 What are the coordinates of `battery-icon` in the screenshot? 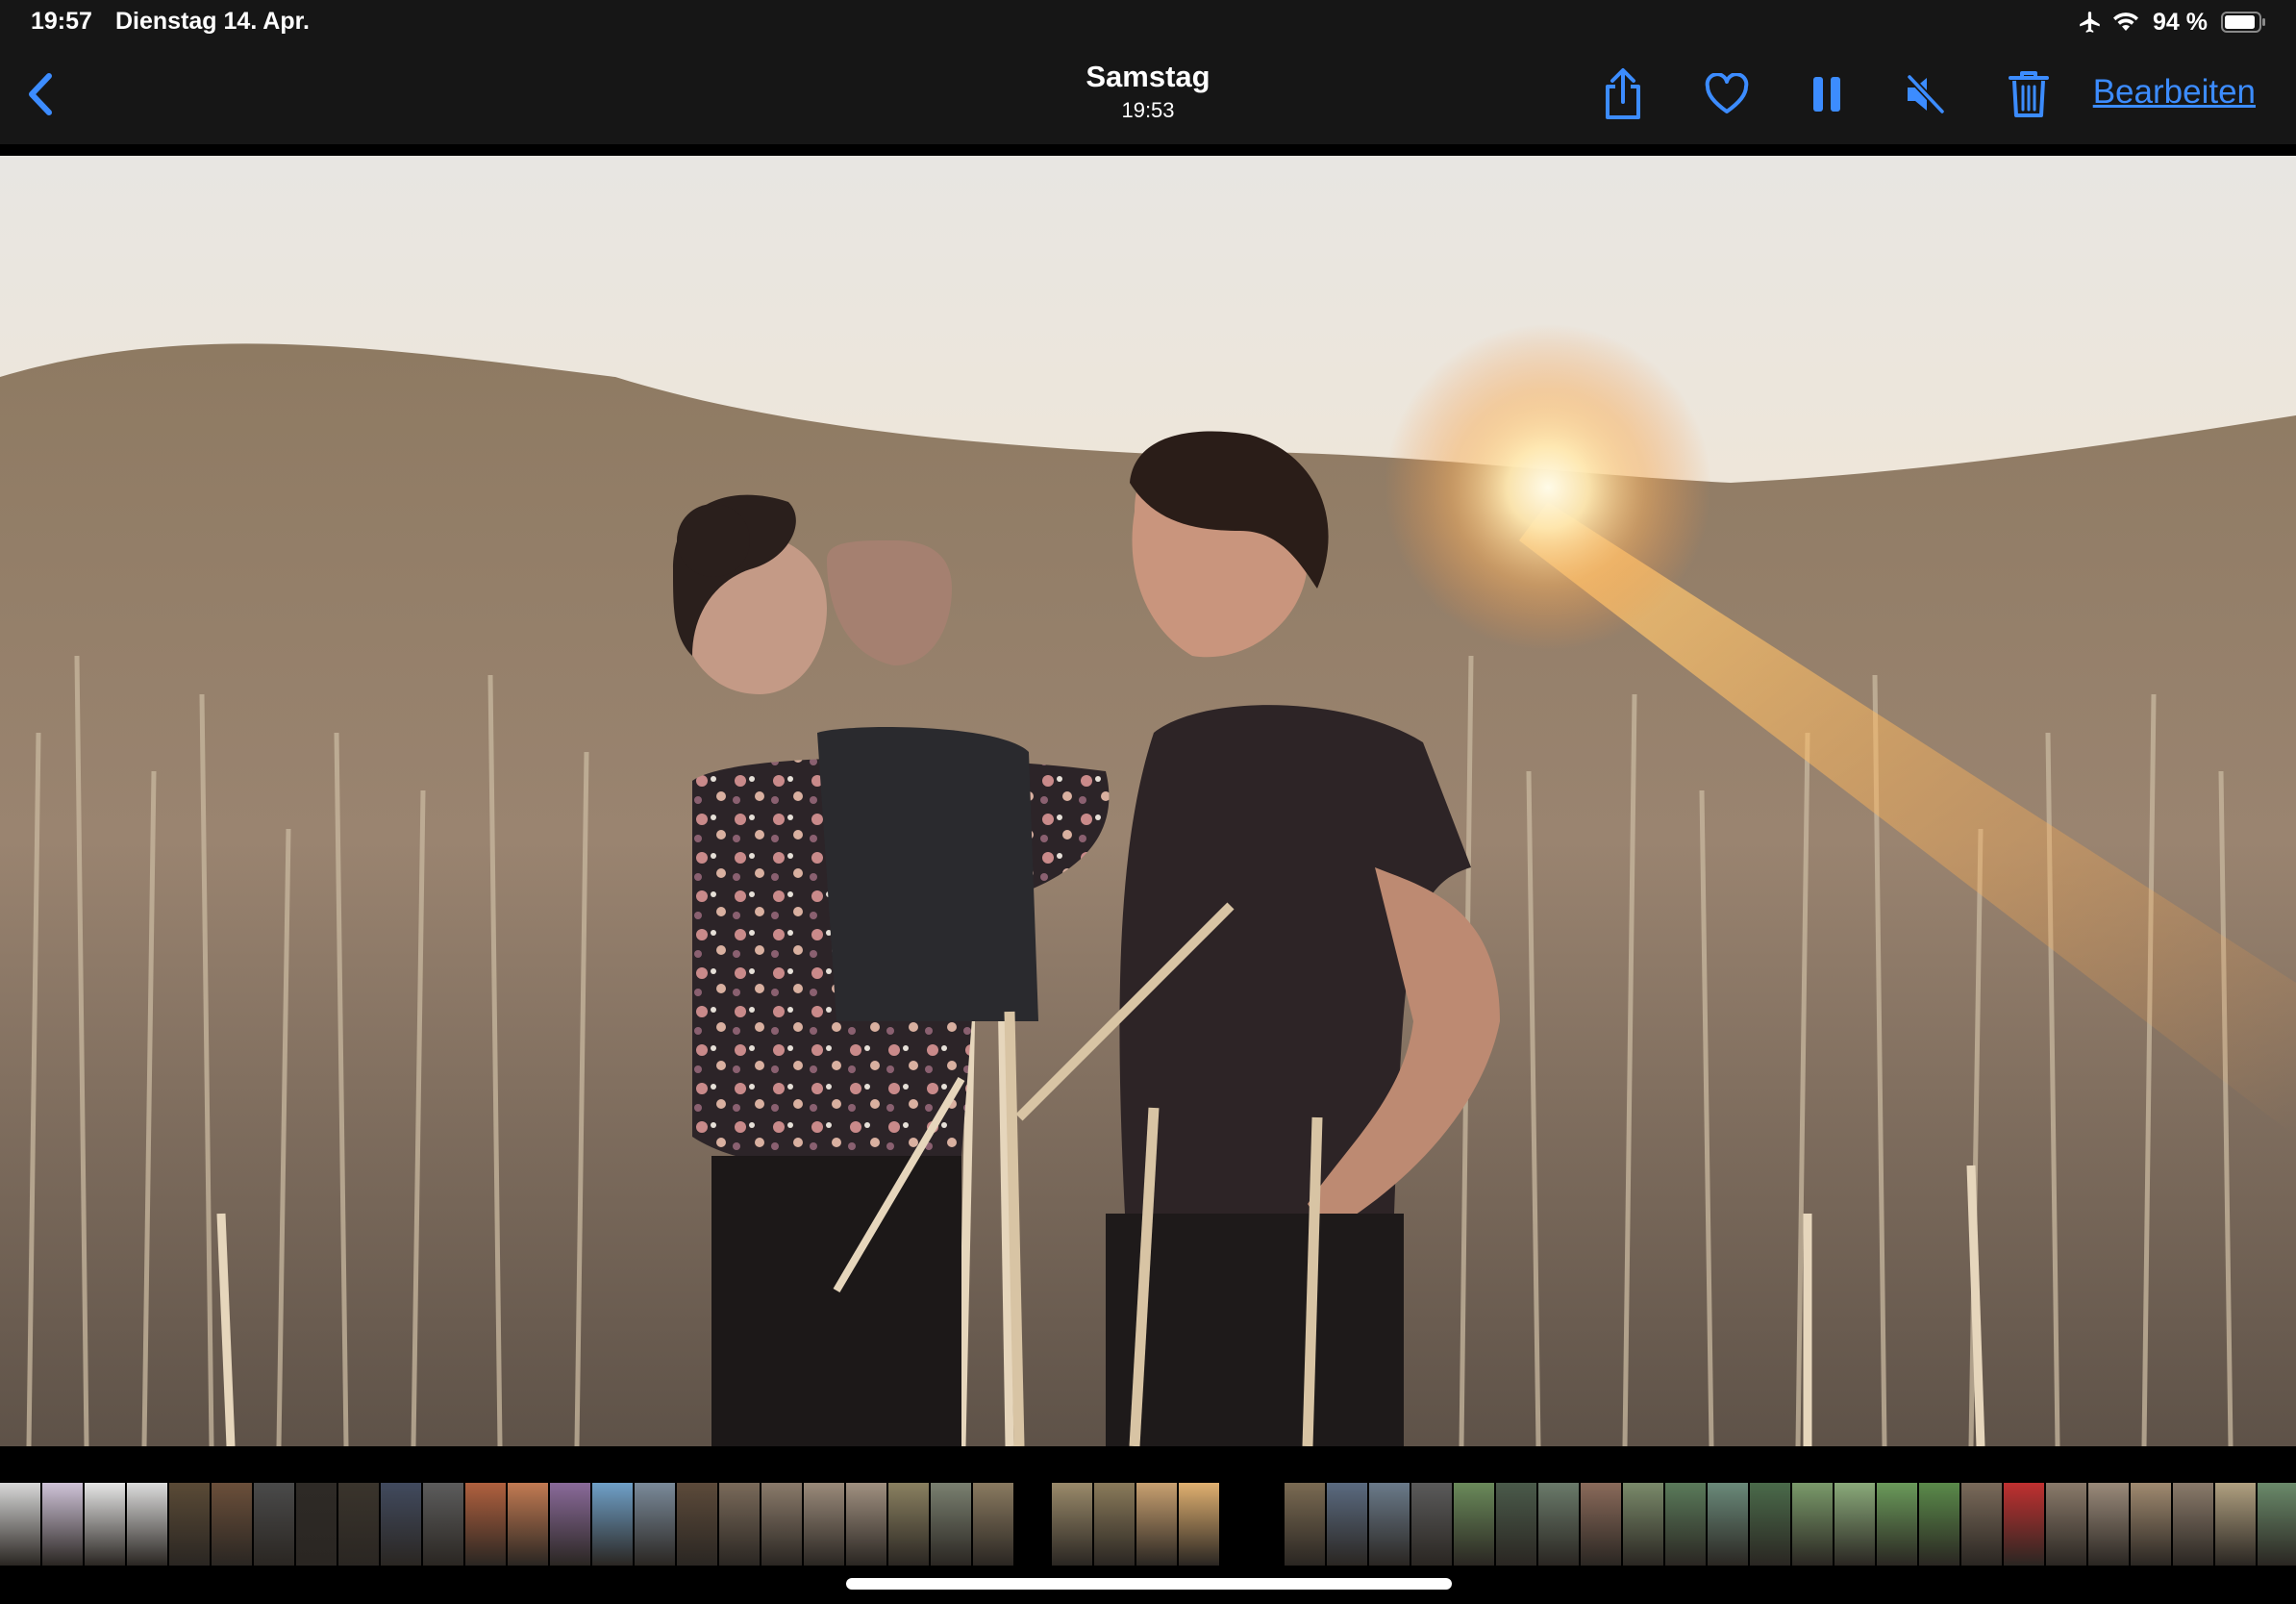 It's located at (2244, 22).